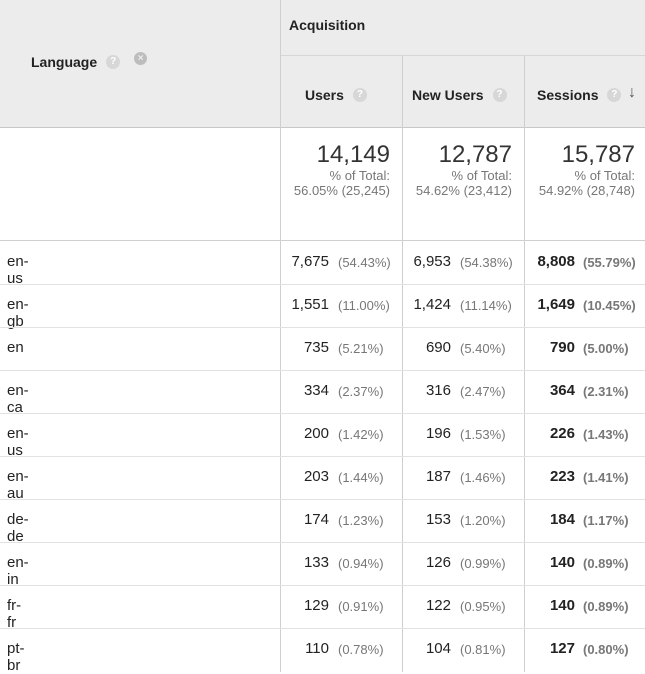 Image resolution: width=645 pixels, height=674 pixels. I want to click on language-cell: pt-br, so click(16, 657).